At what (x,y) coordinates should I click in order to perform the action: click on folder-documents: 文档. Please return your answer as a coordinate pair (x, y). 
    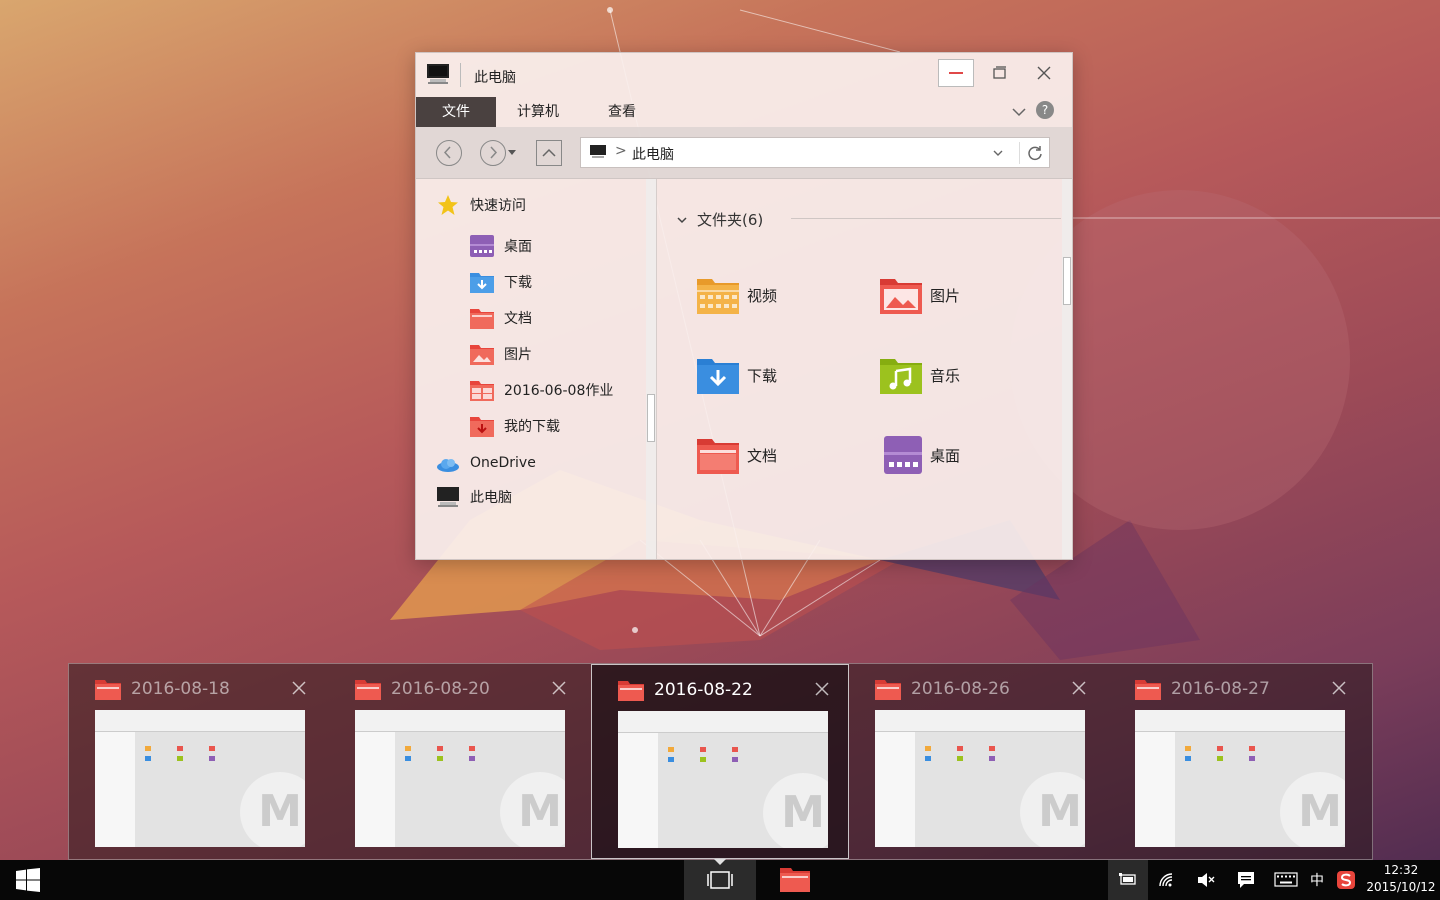
    Looking at the image, I should click on (737, 455).